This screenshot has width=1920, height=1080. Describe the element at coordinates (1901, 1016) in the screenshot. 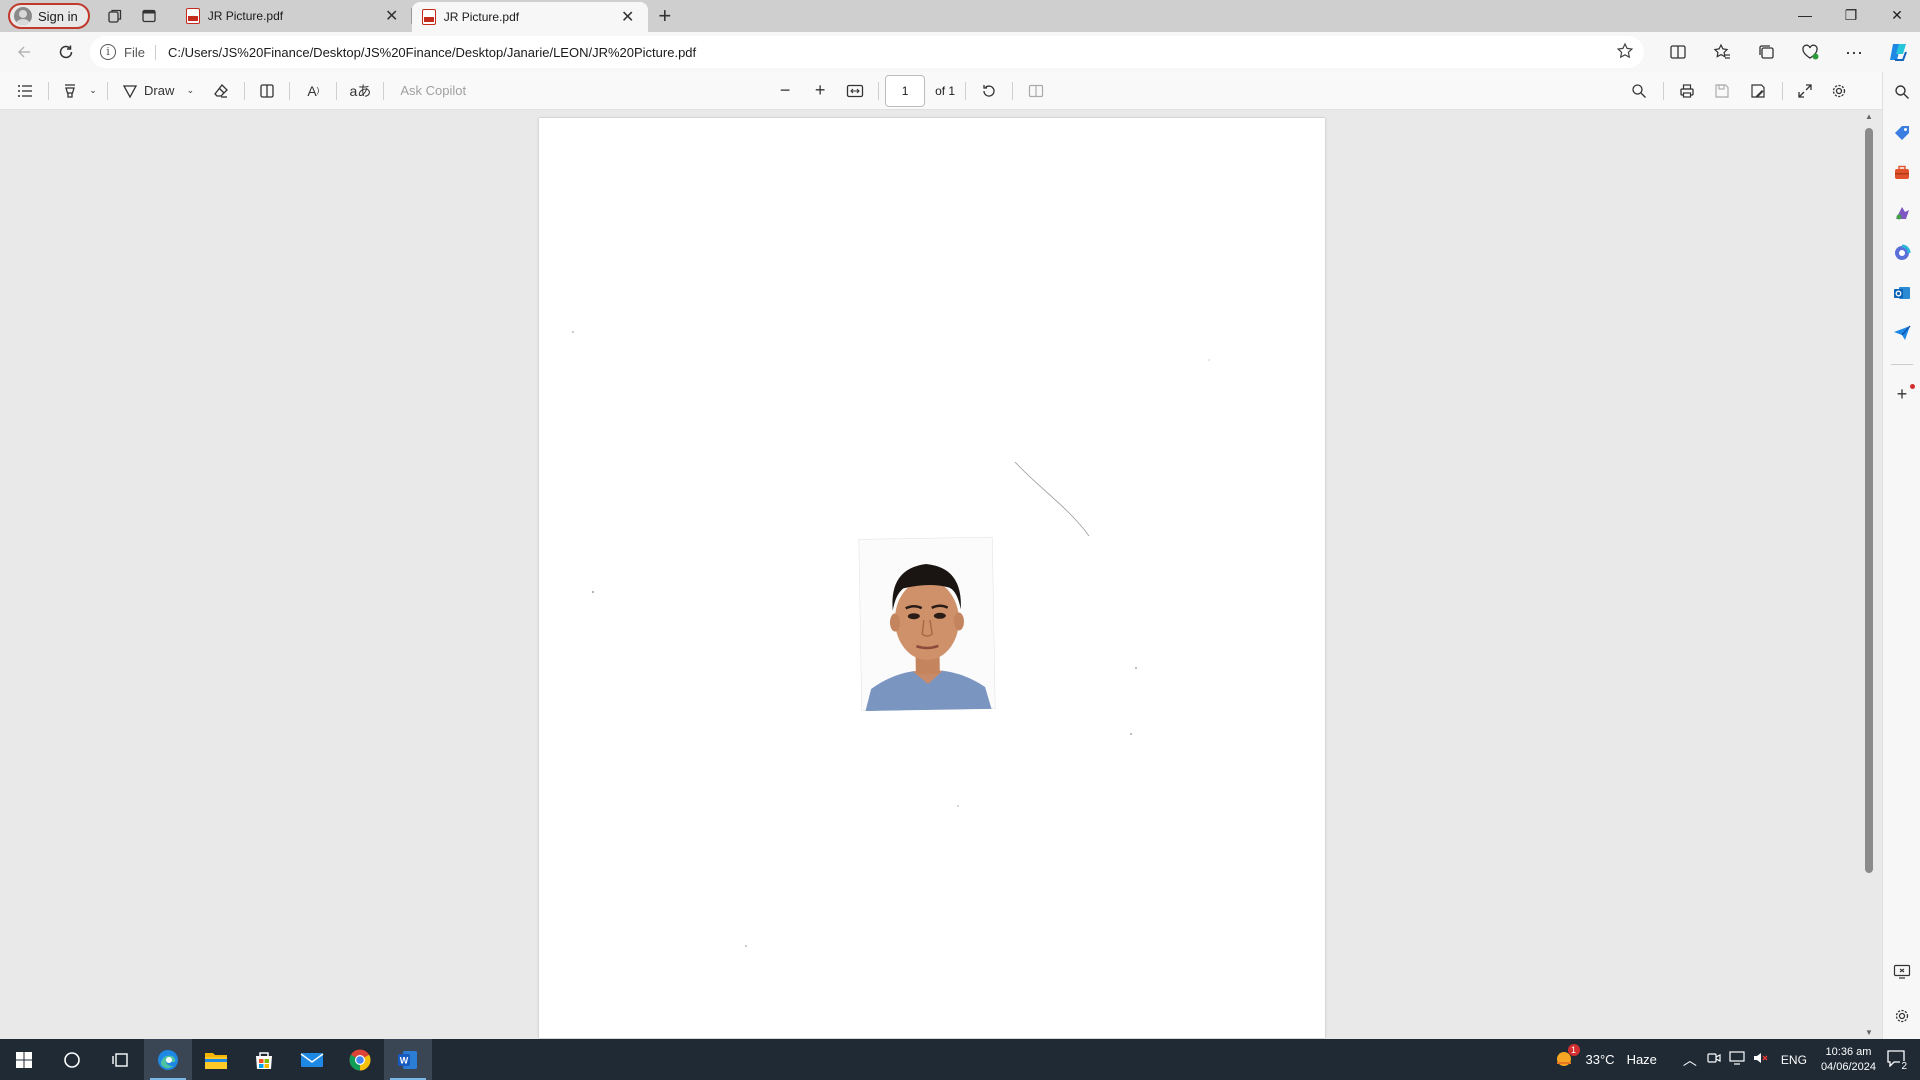

I see `sidebar-settings-icon` at that location.